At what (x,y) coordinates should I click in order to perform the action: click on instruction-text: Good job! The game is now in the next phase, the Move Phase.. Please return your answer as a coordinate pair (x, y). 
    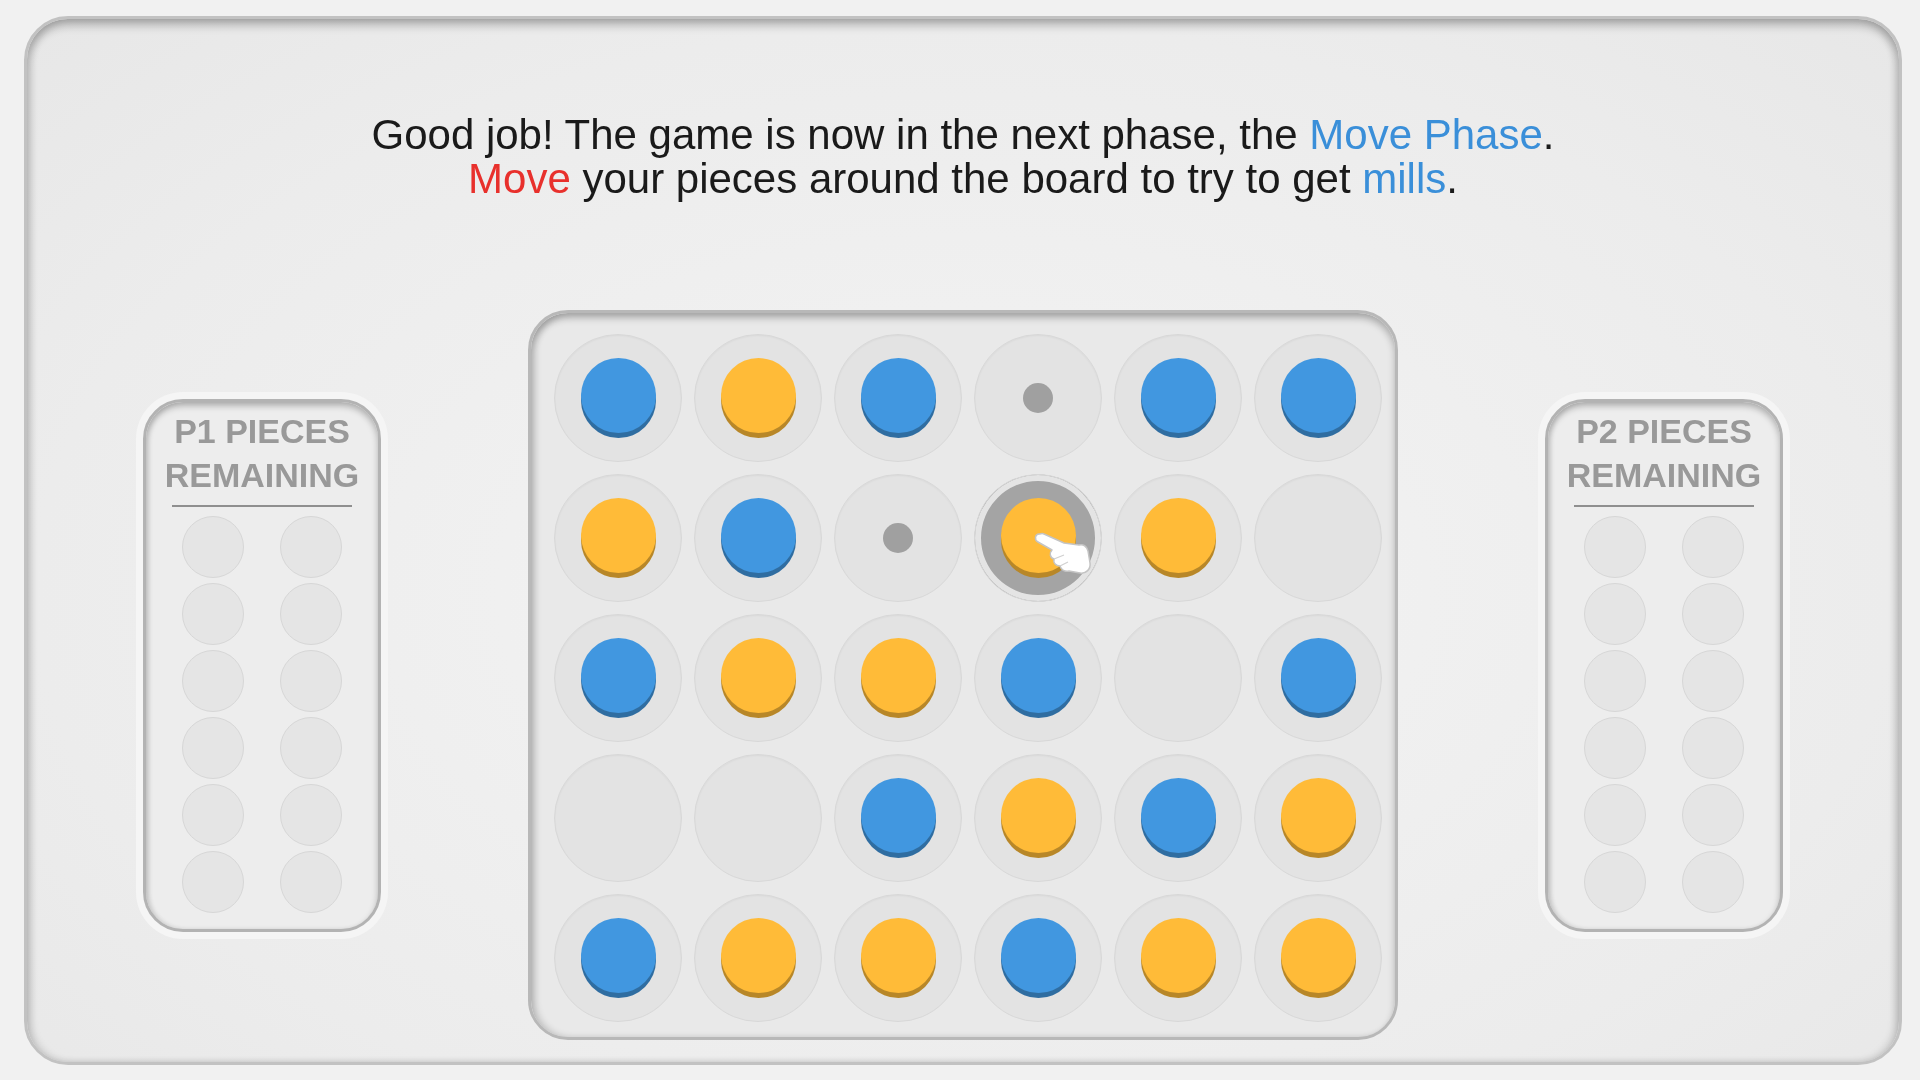
    Looking at the image, I should click on (963, 135).